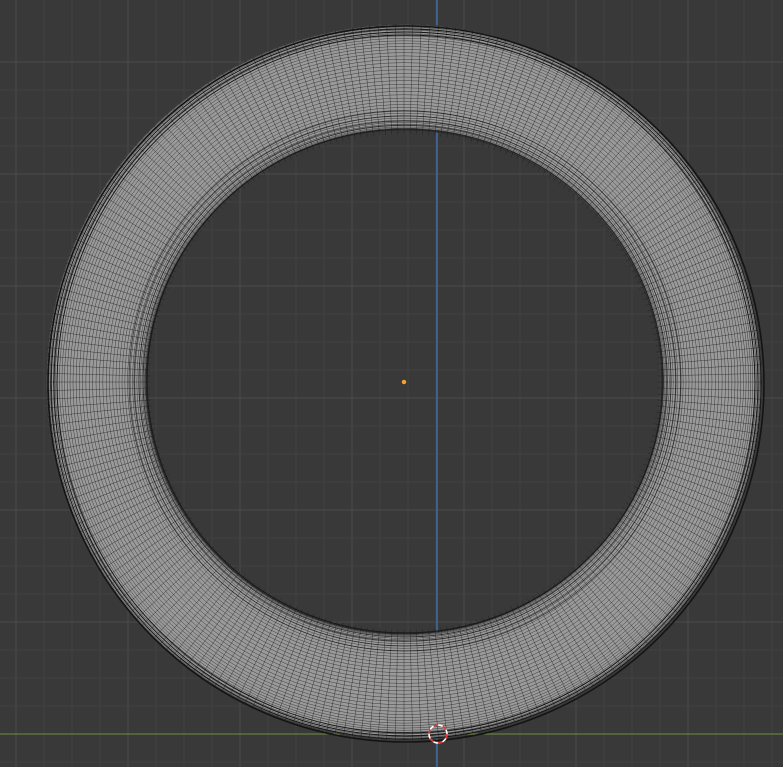 The image size is (783, 767). I want to click on object-origin-point, so click(404, 382).